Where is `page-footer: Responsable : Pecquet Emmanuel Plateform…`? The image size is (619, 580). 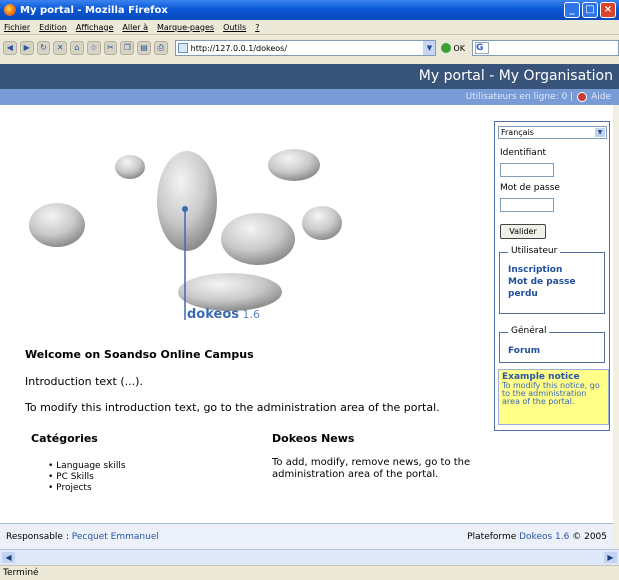
page-footer: Responsable : Pecquet Emmanuel Plateform… is located at coordinates (306, 536).